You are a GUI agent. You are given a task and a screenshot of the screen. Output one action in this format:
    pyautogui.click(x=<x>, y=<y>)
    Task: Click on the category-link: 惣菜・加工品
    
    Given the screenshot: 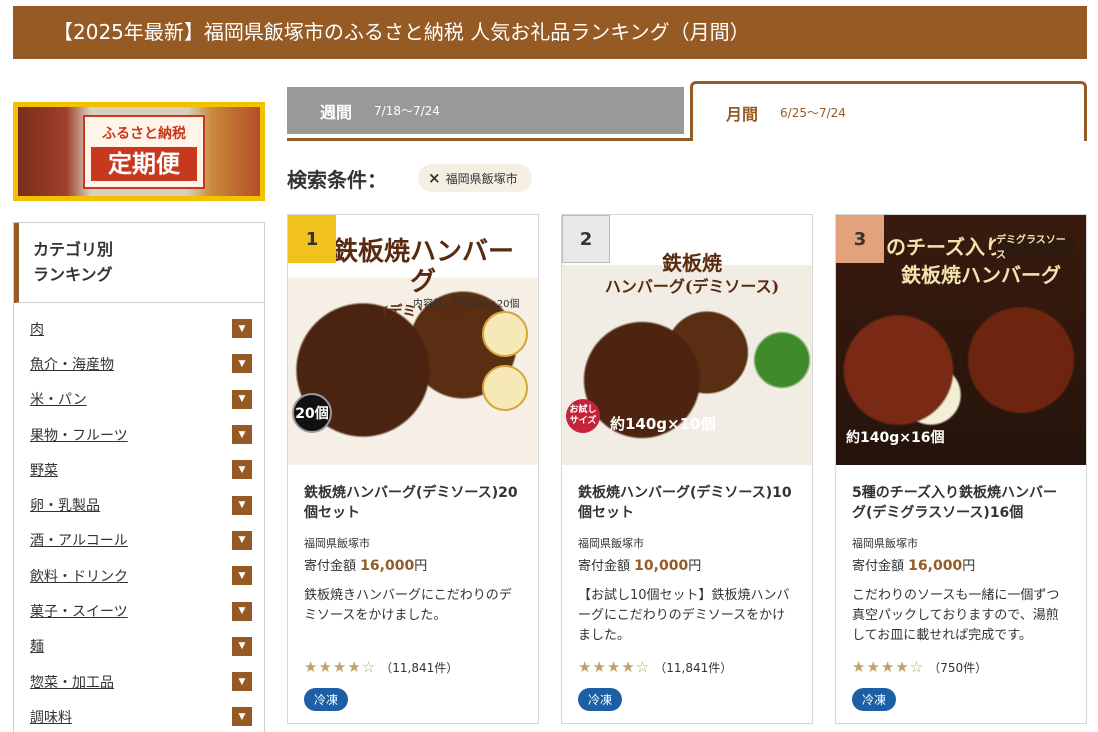 What is the action you would take?
    pyautogui.click(x=72, y=682)
    